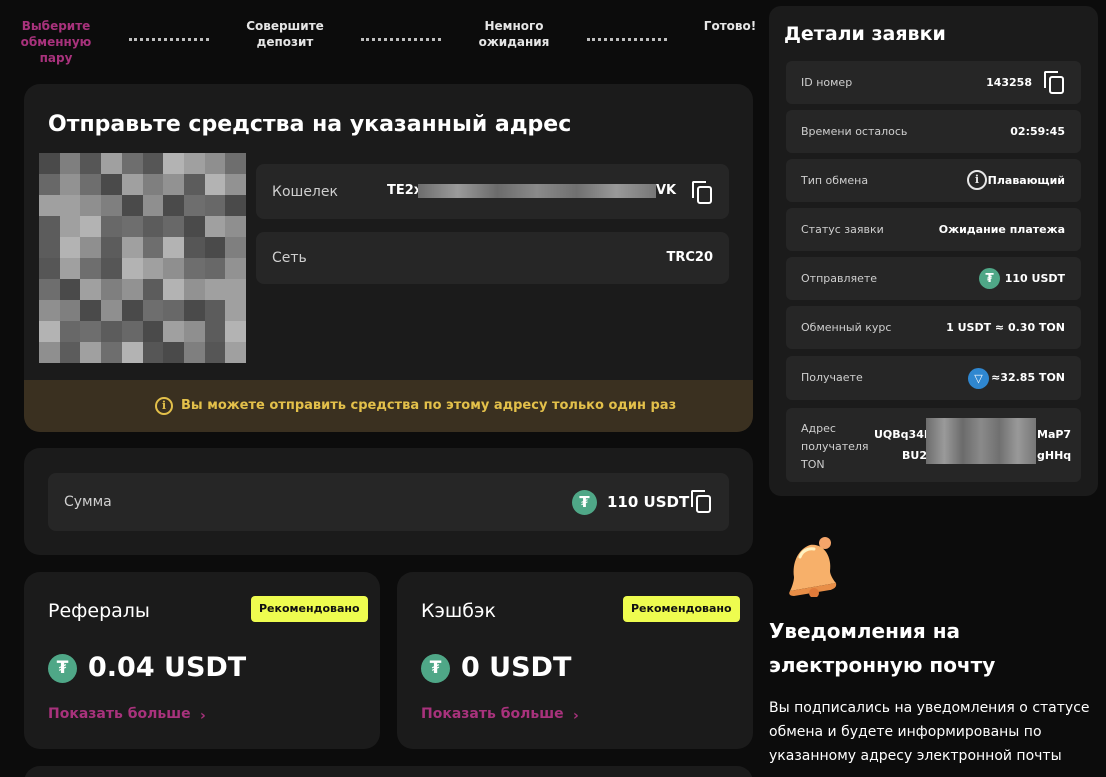 The image size is (1106, 777). I want to click on cashback-title: Кэшбэк, so click(458, 611).